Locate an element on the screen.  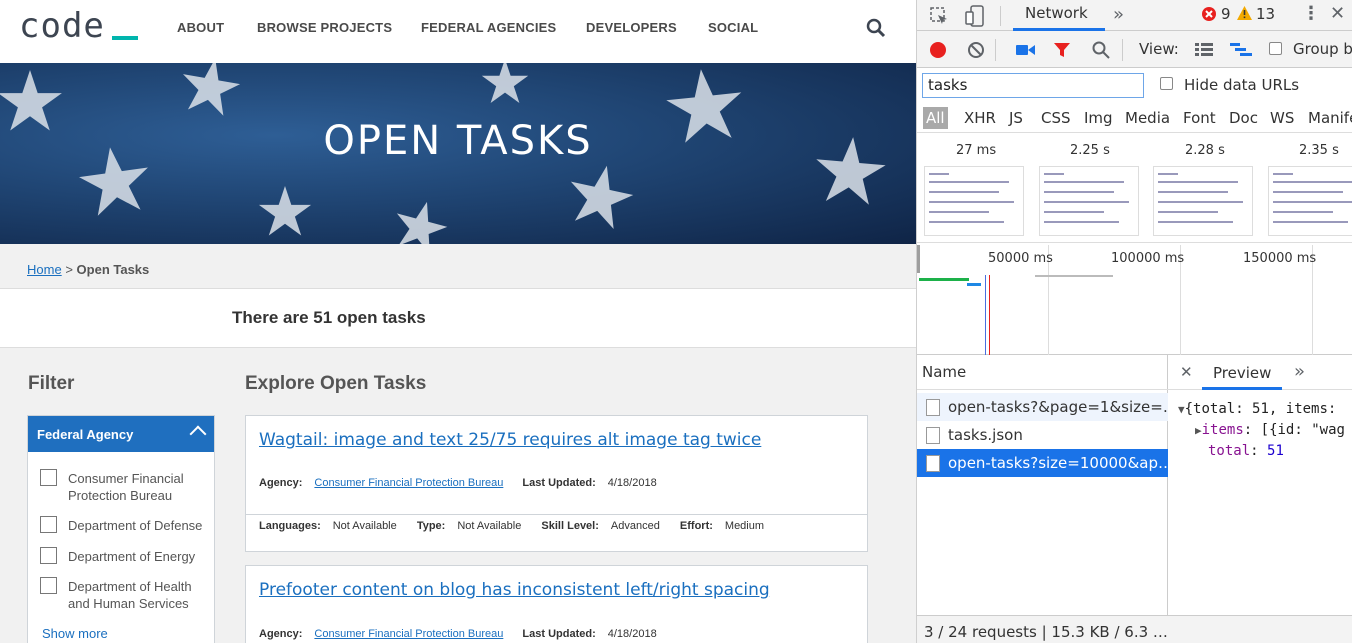
request-row: tasks.json is located at coordinates (1042, 435).